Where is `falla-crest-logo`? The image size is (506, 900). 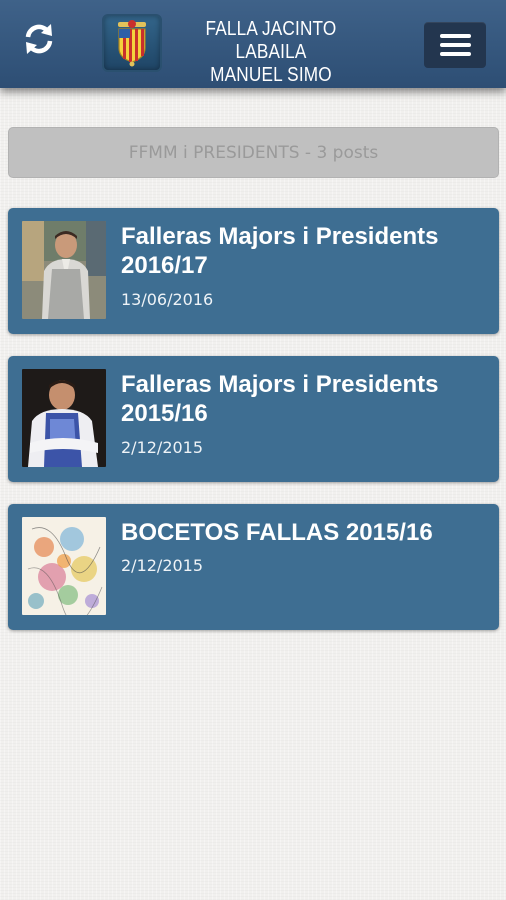 falla-crest-logo is located at coordinates (132, 43).